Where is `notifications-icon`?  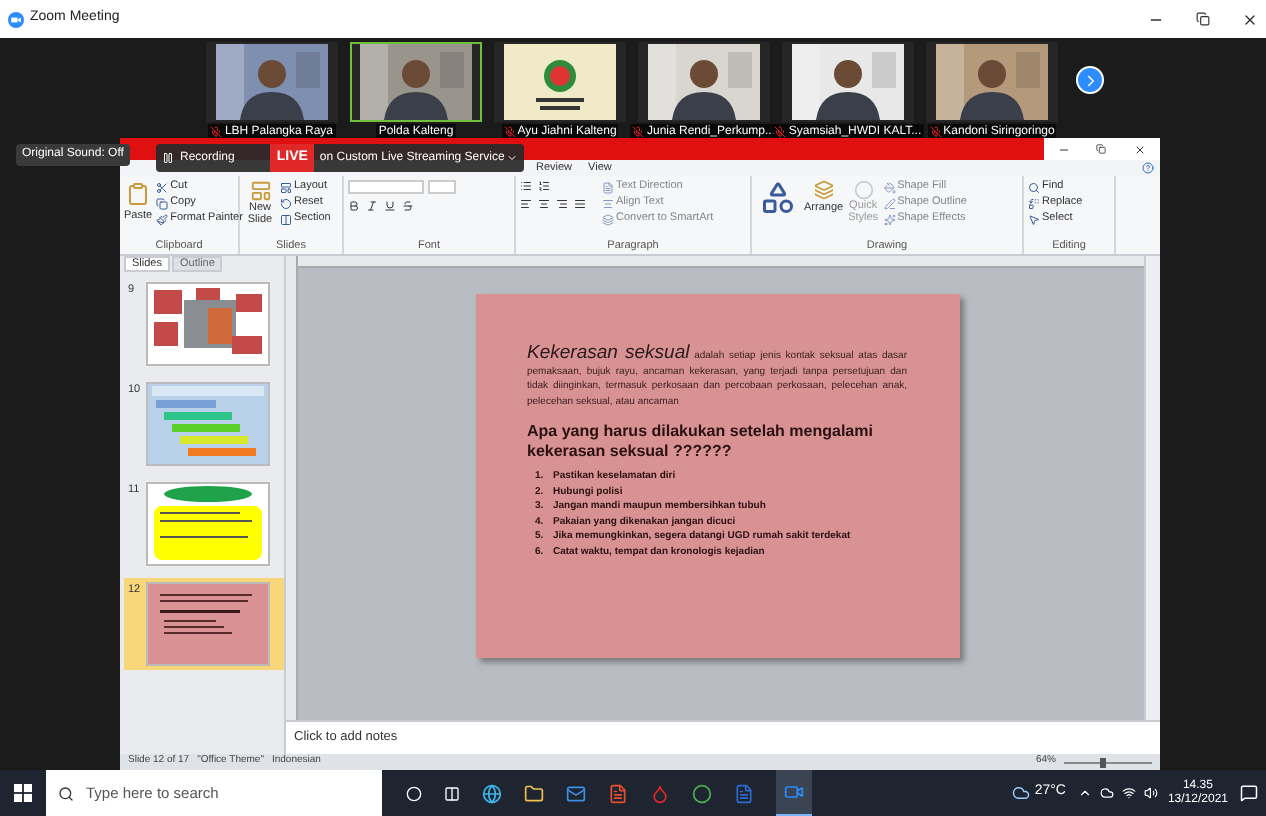 notifications-icon is located at coordinates (1249, 793).